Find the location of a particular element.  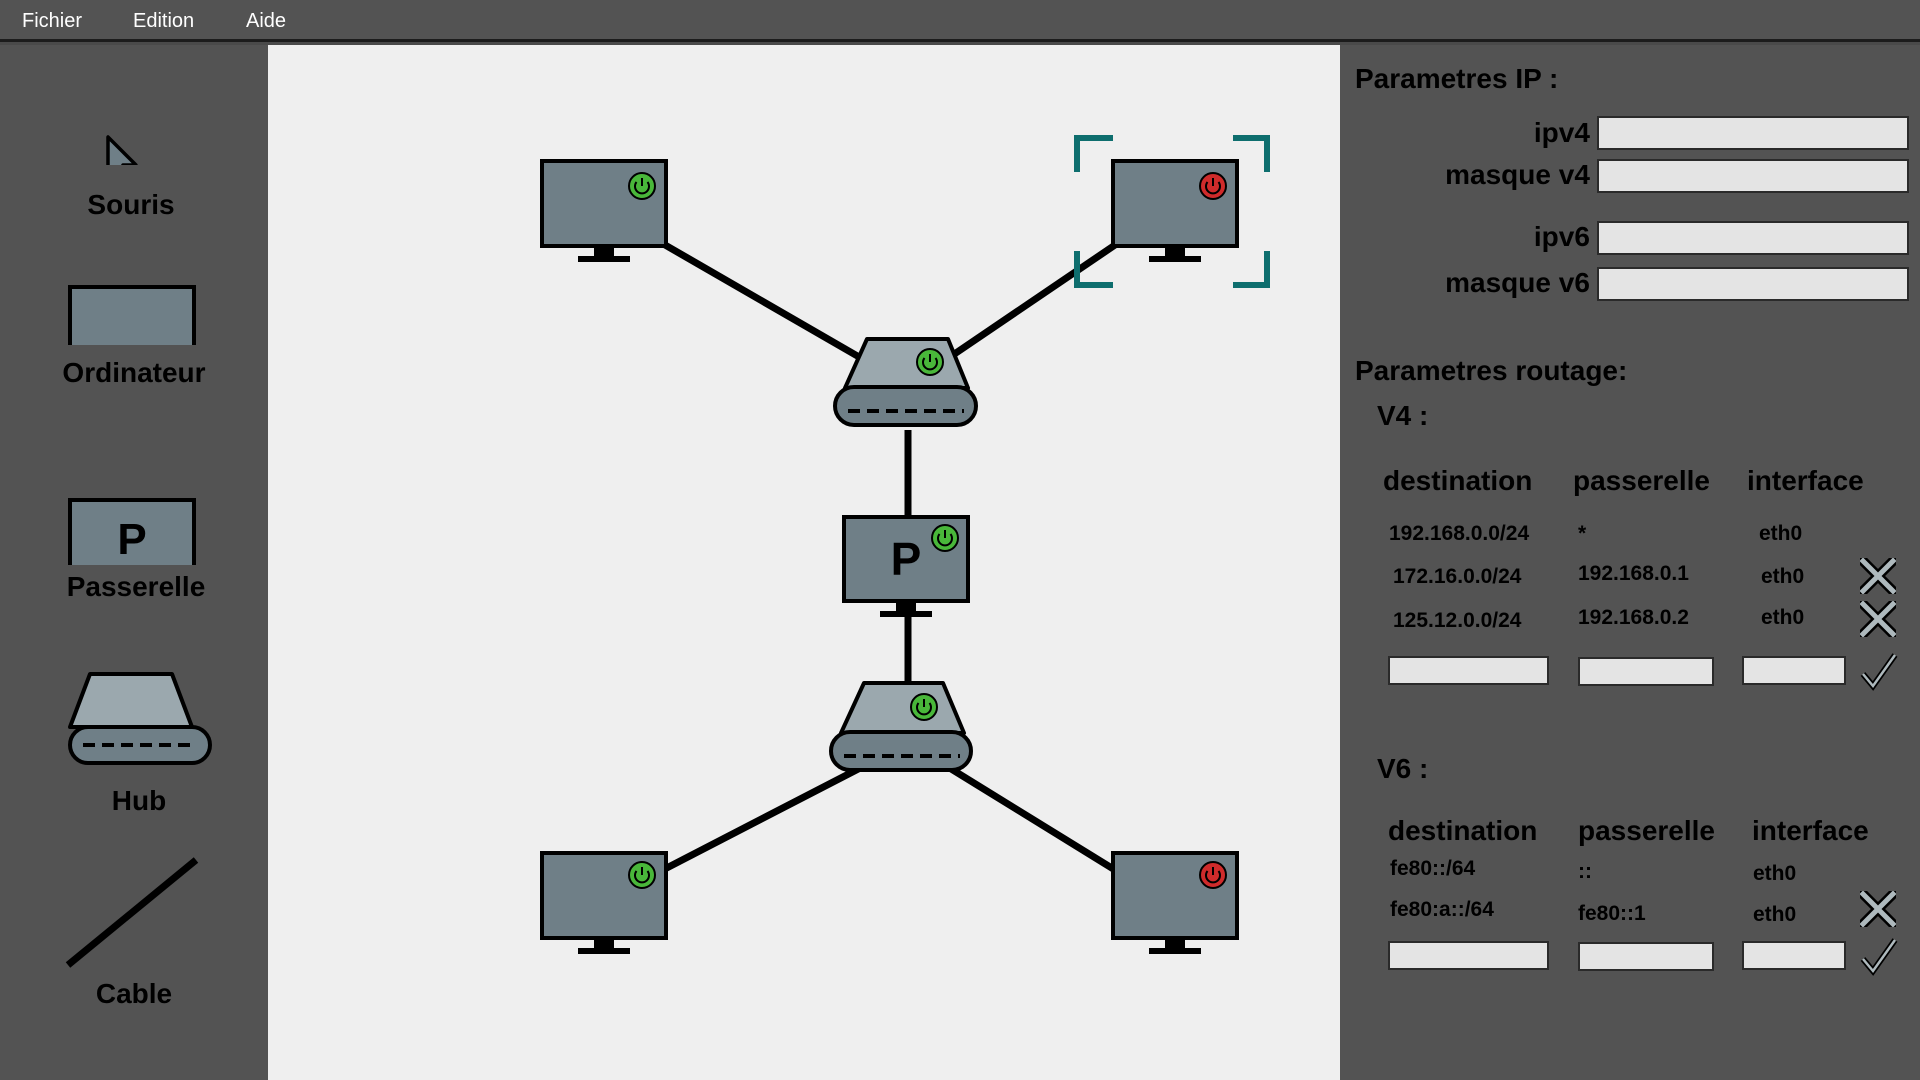

ipv4-input is located at coordinates (1753, 133).